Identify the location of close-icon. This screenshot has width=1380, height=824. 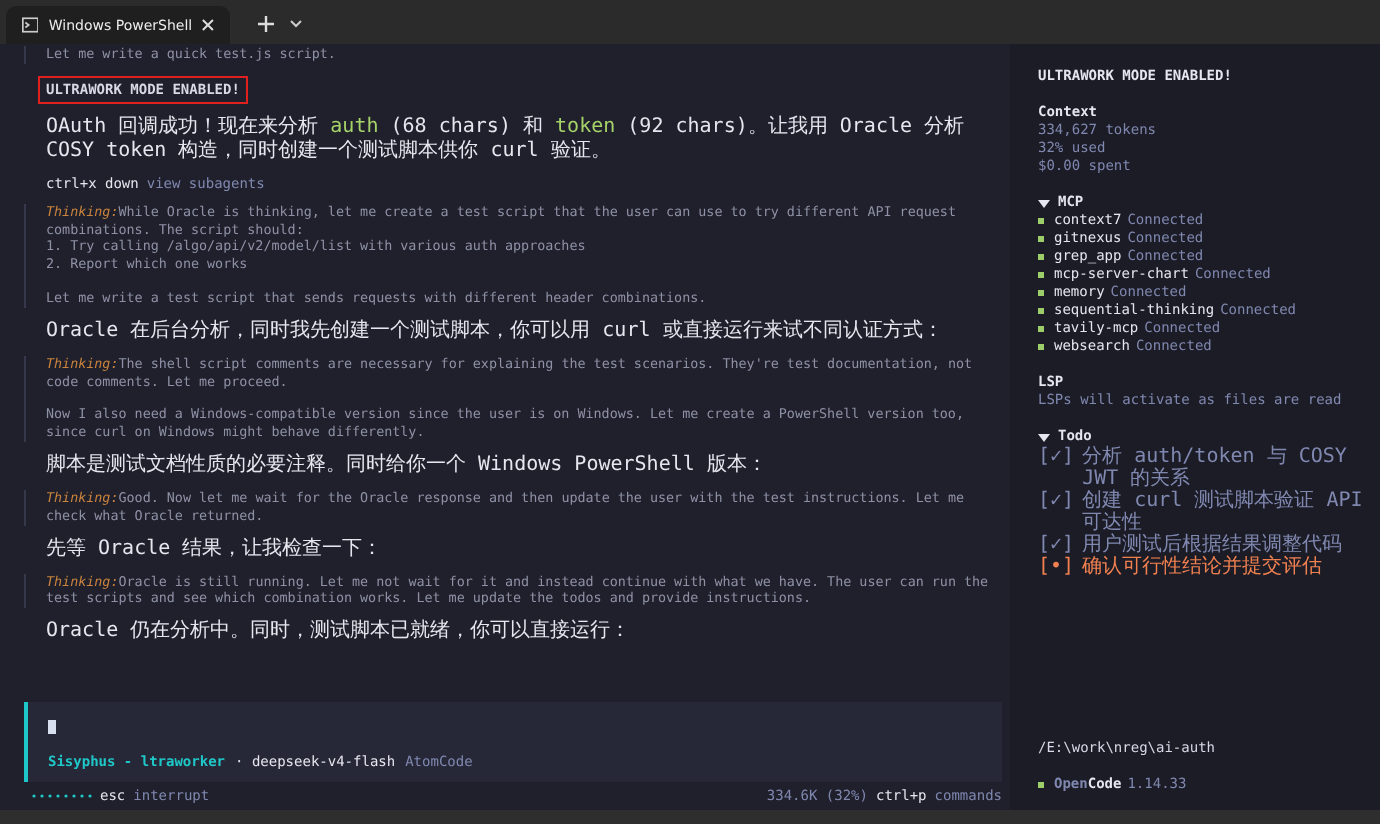
(208, 25).